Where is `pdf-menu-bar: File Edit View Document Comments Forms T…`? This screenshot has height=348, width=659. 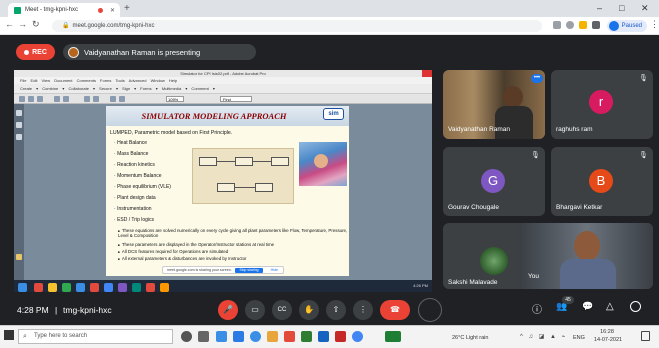 pdf-menu-bar: File Edit View Document Comments Forms T… is located at coordinates (223, 80).